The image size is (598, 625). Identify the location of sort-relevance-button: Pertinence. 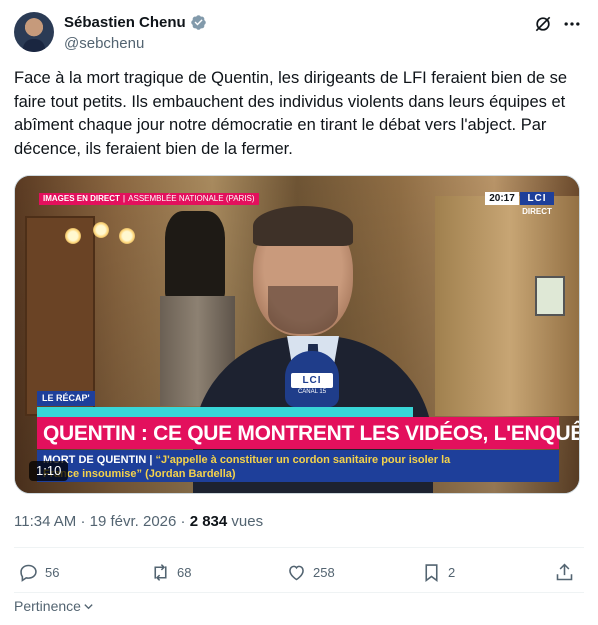
(54, 606).